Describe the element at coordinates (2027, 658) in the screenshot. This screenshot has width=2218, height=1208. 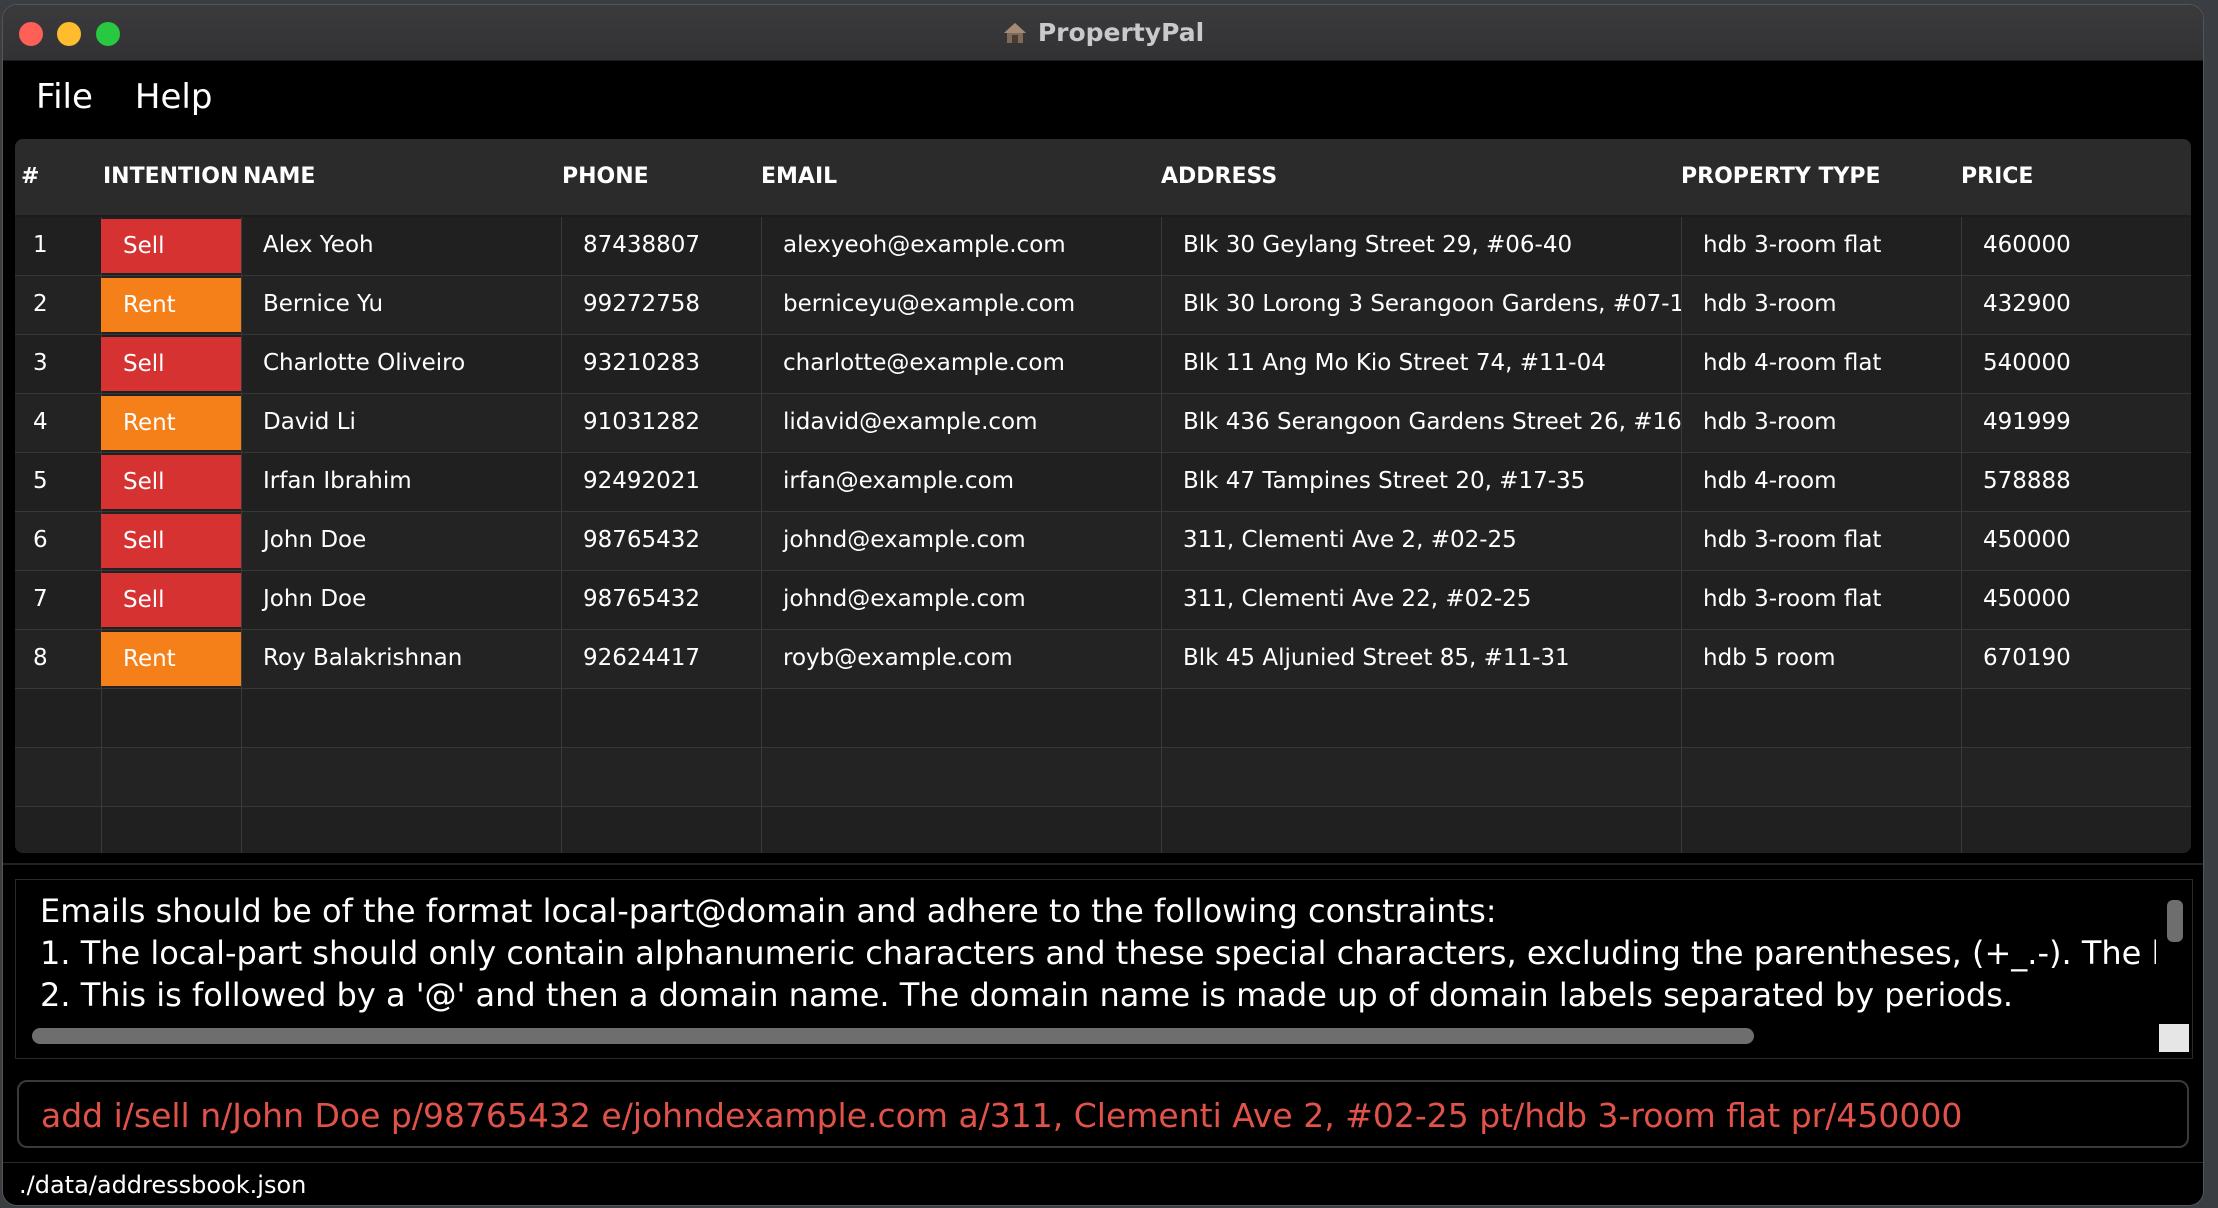
I see `cell-price: 670190` at that location.